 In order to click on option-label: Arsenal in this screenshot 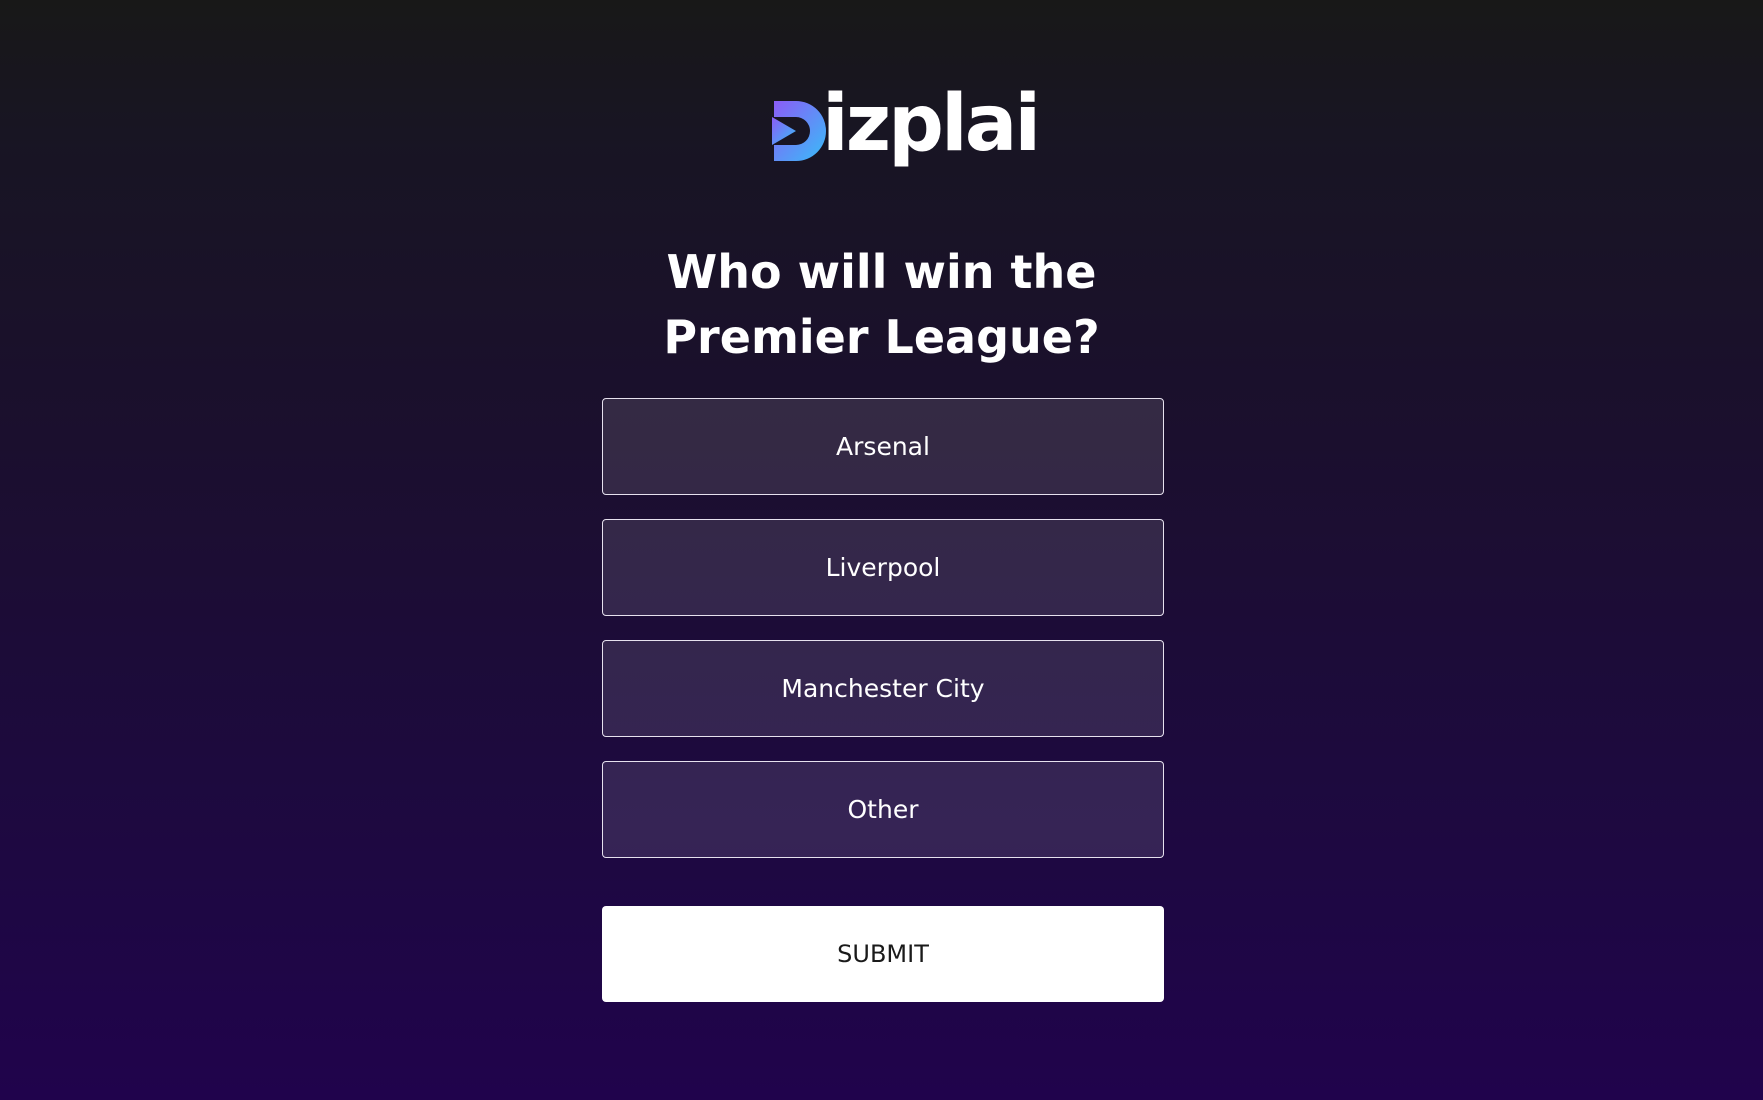, I will do `click(883, 446)`.